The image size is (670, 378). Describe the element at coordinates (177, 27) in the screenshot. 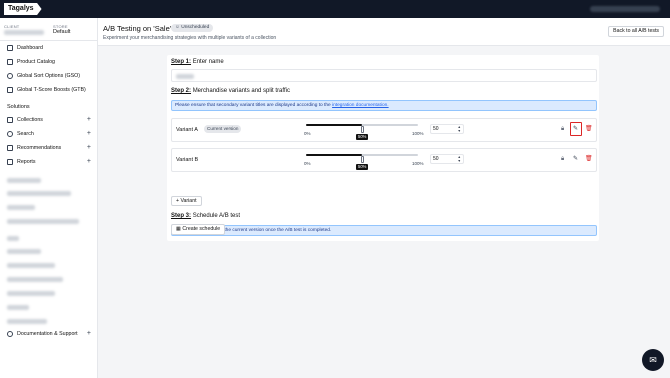

I see `user-icon: ☺` at that location.